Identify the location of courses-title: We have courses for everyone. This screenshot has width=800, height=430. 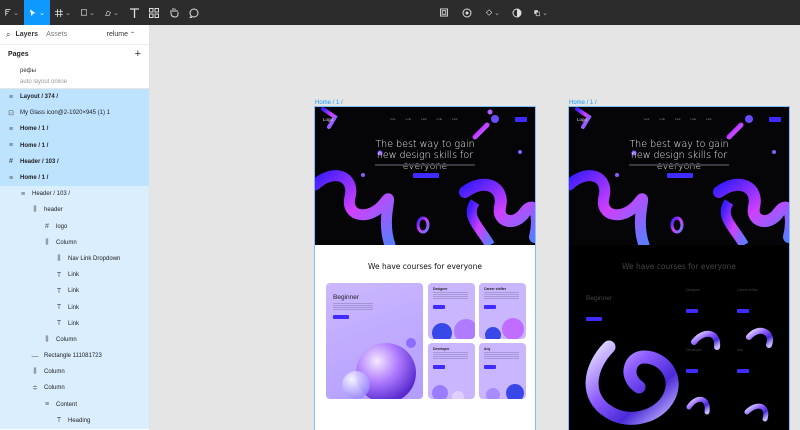
(425, 266).